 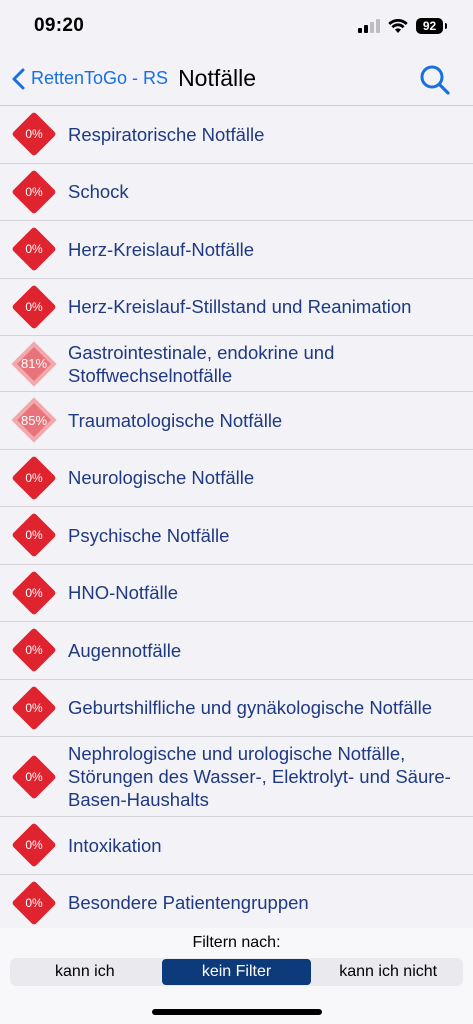 I want to click on back-button: RettenToGo - RS, so click(x=90, y=79).